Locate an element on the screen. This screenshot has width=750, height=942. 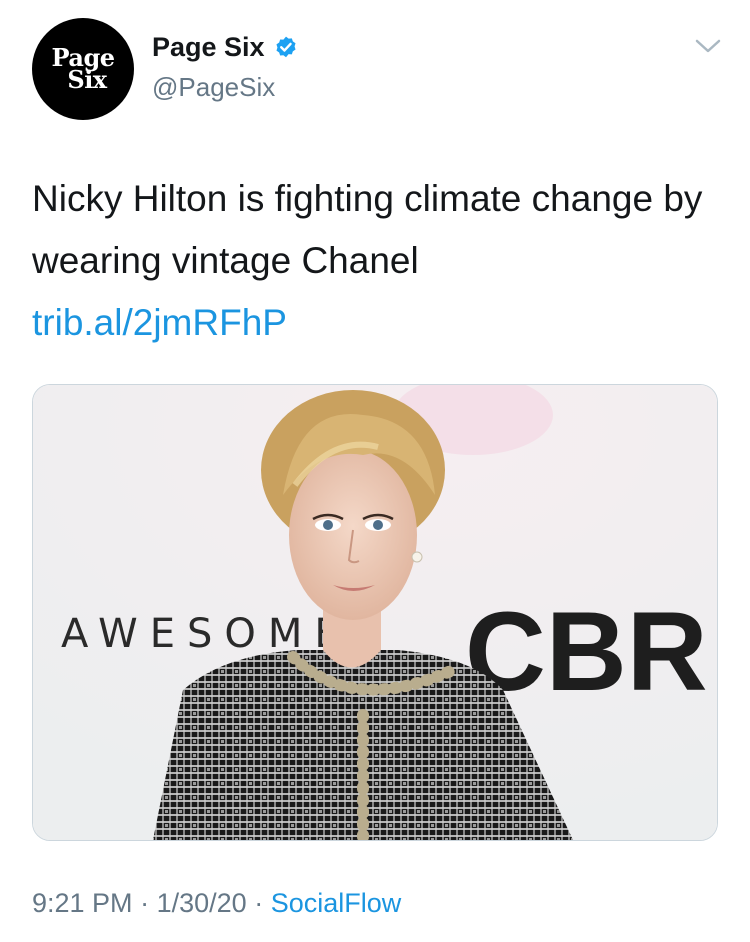
display-name: Page Six is located at coordinates (208, 47).